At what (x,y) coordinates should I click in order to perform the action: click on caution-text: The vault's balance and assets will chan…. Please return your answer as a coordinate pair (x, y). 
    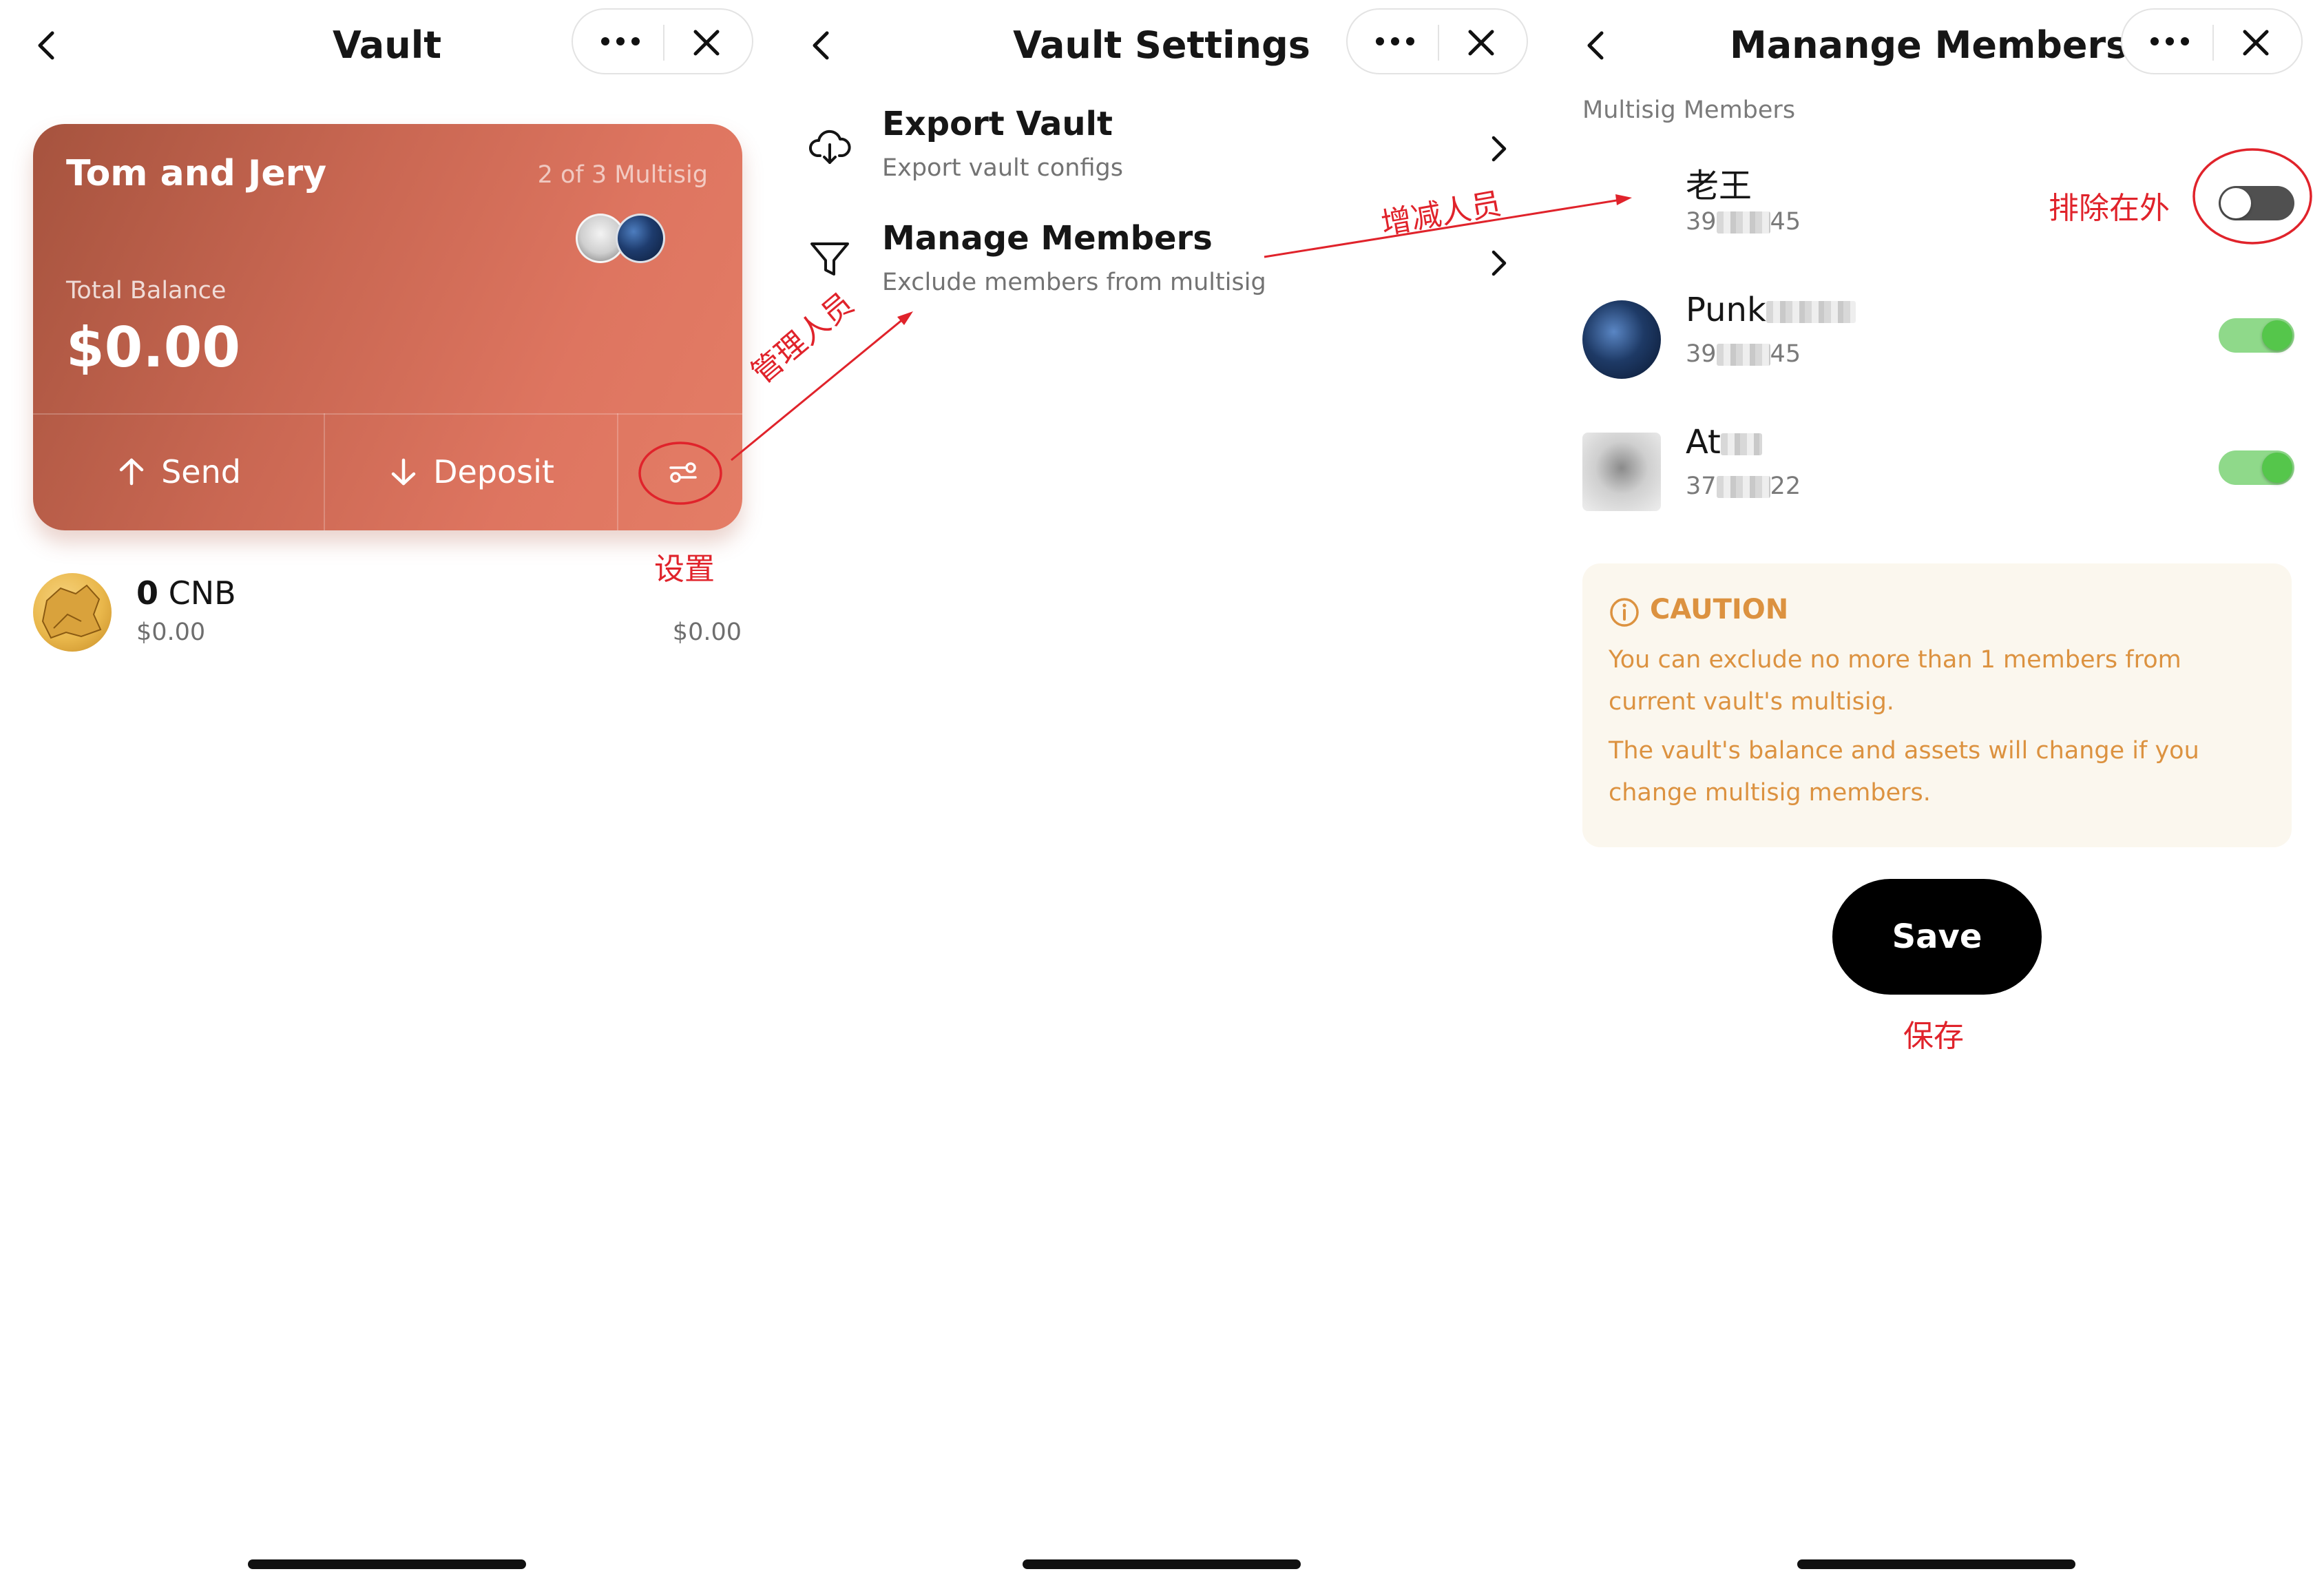
    Looking at the image, I should click on (1904, 772).